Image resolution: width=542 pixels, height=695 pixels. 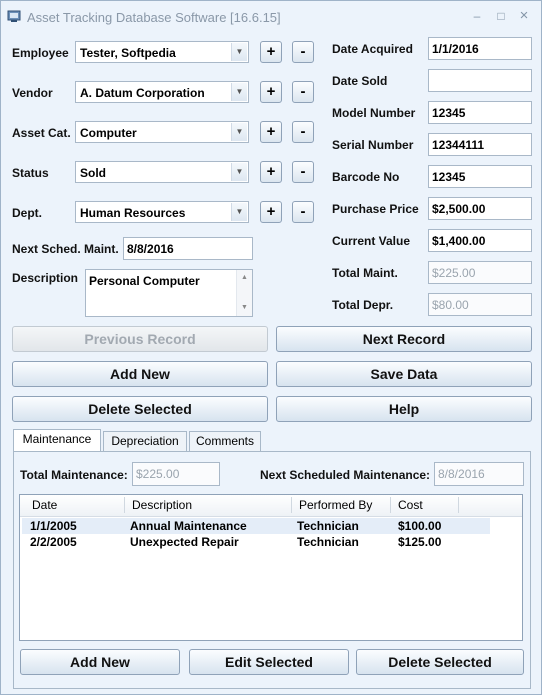 I want to click on remove-status-button: -, so click(x=303, y=172).